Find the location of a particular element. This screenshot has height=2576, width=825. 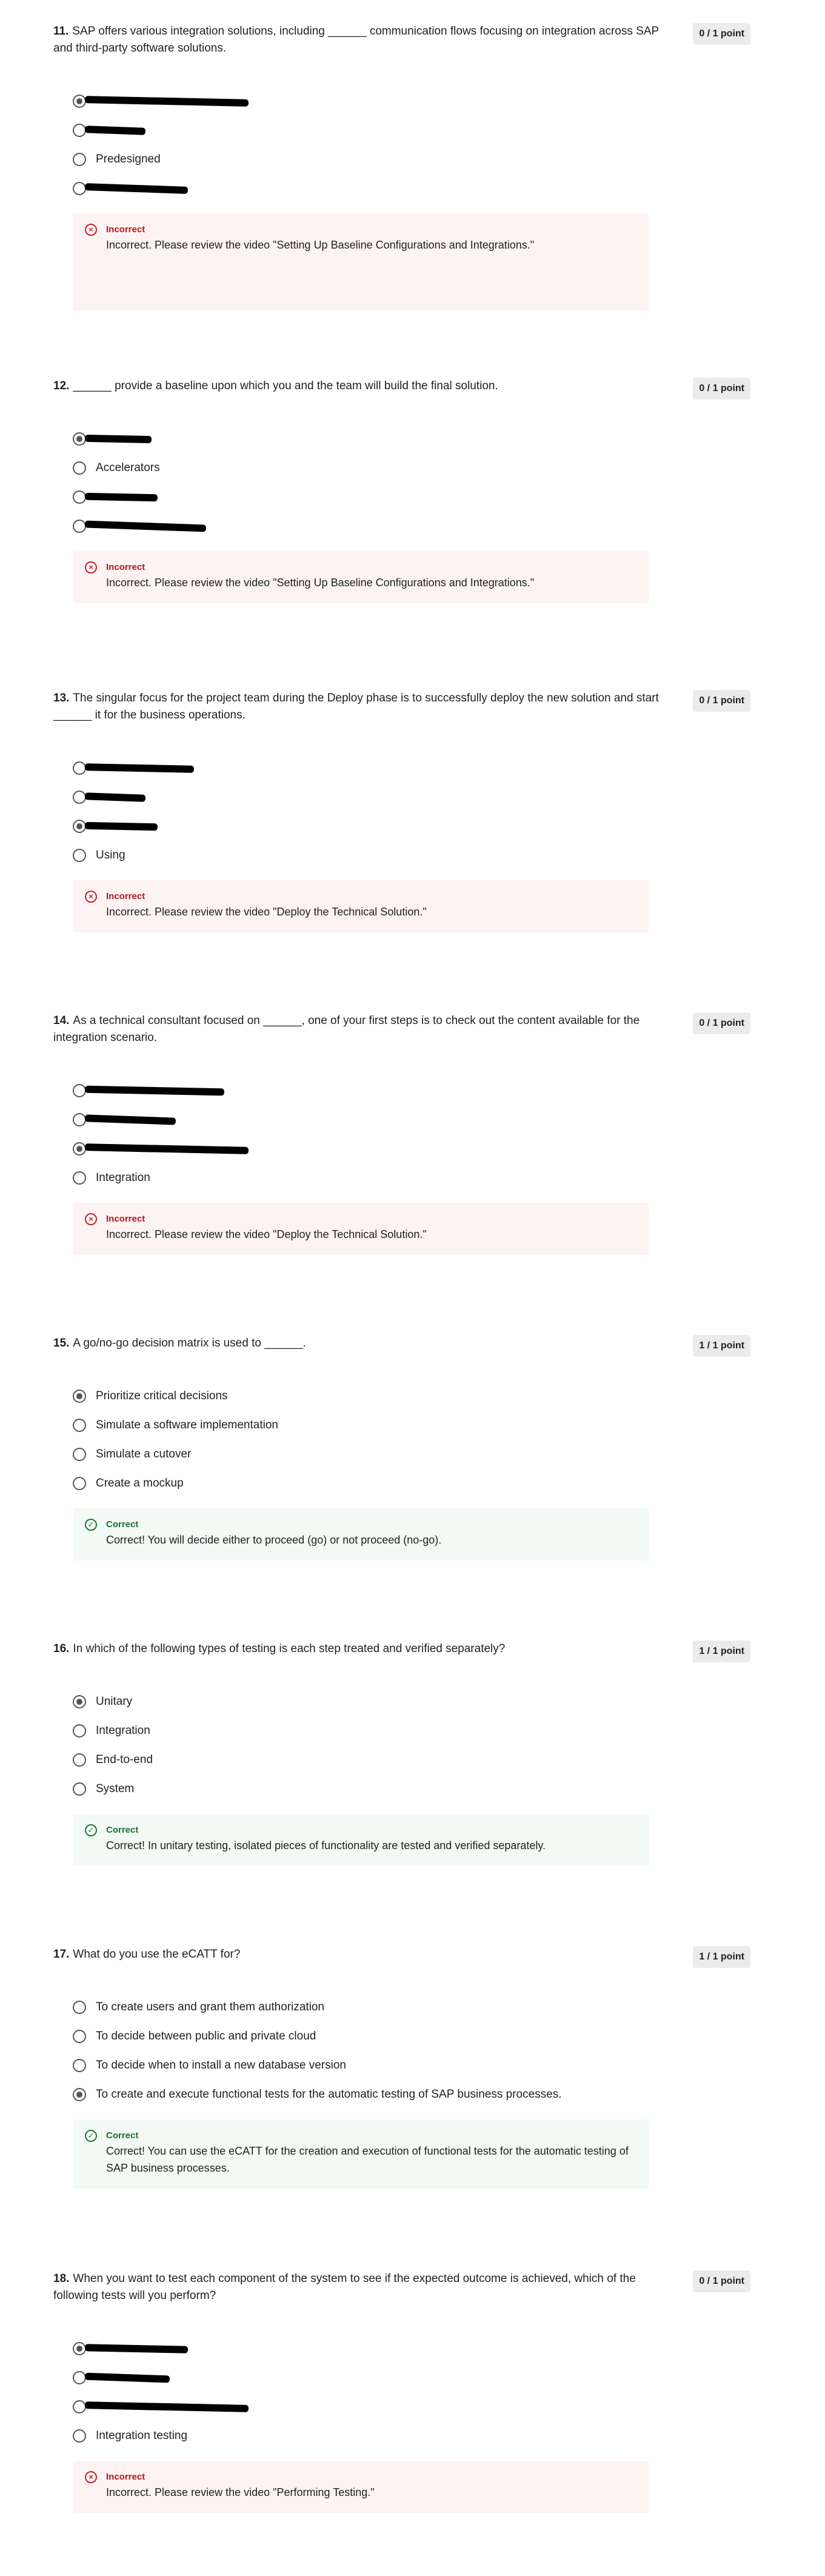

answer-option-label: Accelerators is located at coordinates (128, 467).